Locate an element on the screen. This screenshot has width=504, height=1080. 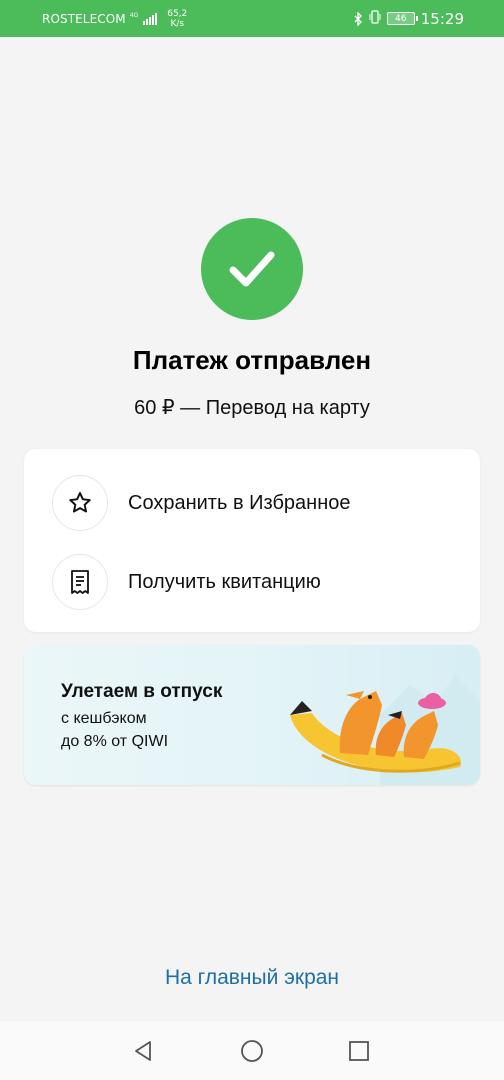
bluetooth-icon is located at coordinates (358, 18).